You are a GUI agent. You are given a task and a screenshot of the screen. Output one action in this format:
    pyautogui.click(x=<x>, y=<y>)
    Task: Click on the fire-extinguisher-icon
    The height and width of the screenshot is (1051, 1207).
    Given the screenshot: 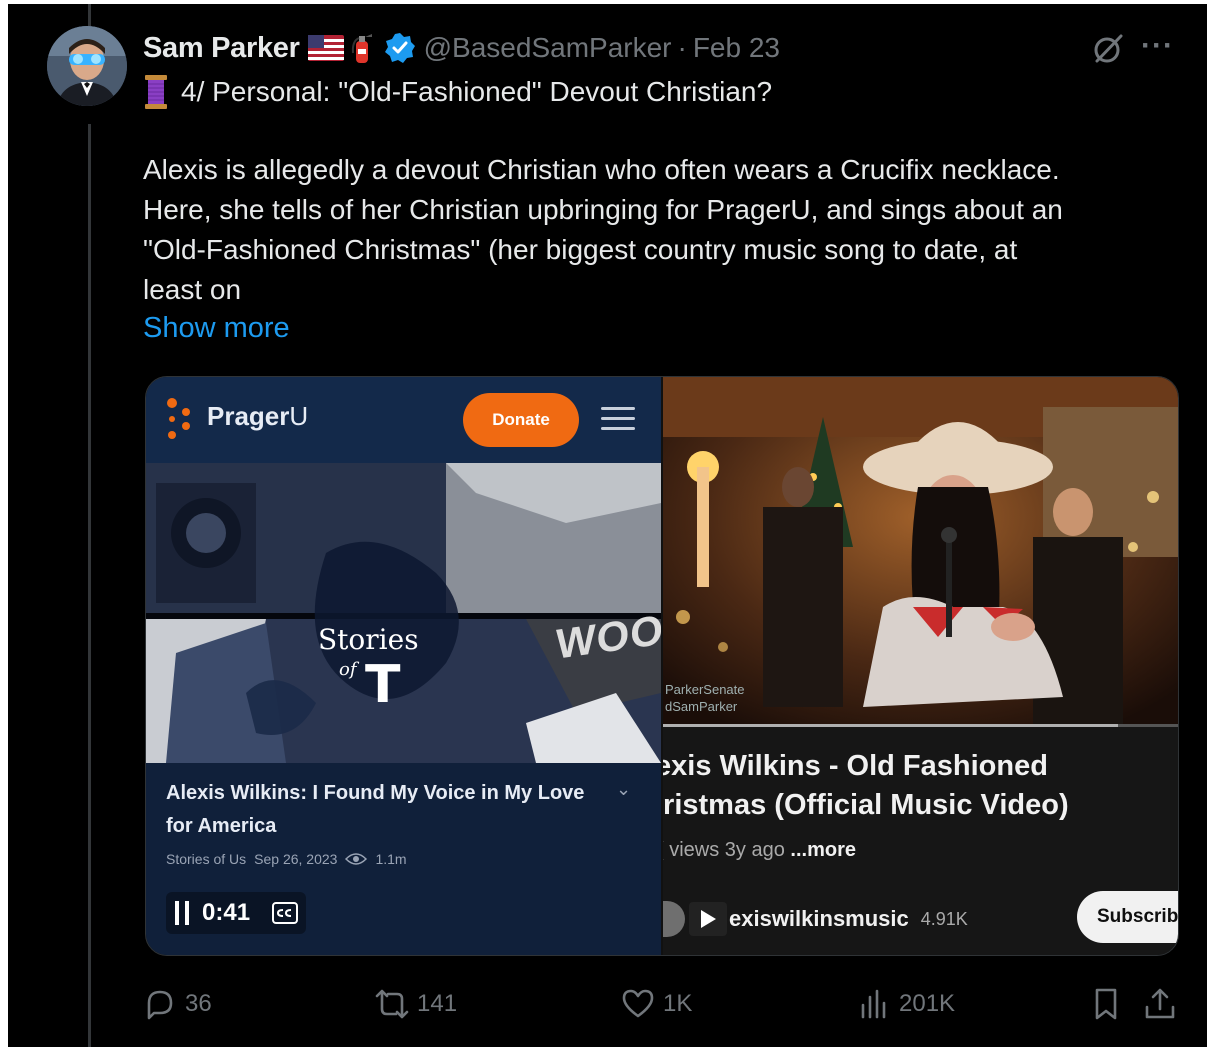 What is the action you would take?
    pyautogui.click(x=362, y=48)
    